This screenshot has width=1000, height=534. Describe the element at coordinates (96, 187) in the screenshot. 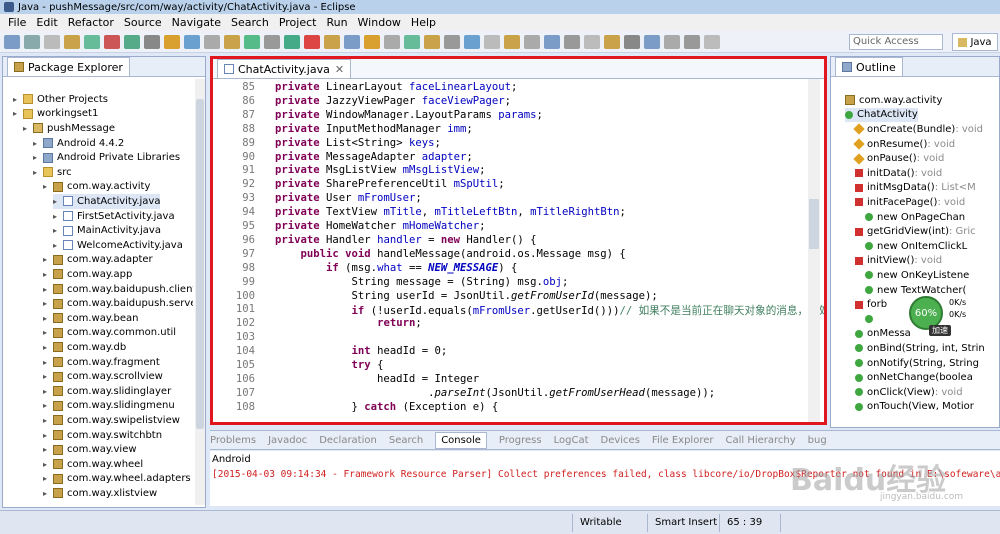

I see `tree-item: ▸ com.way.activity` at that location.